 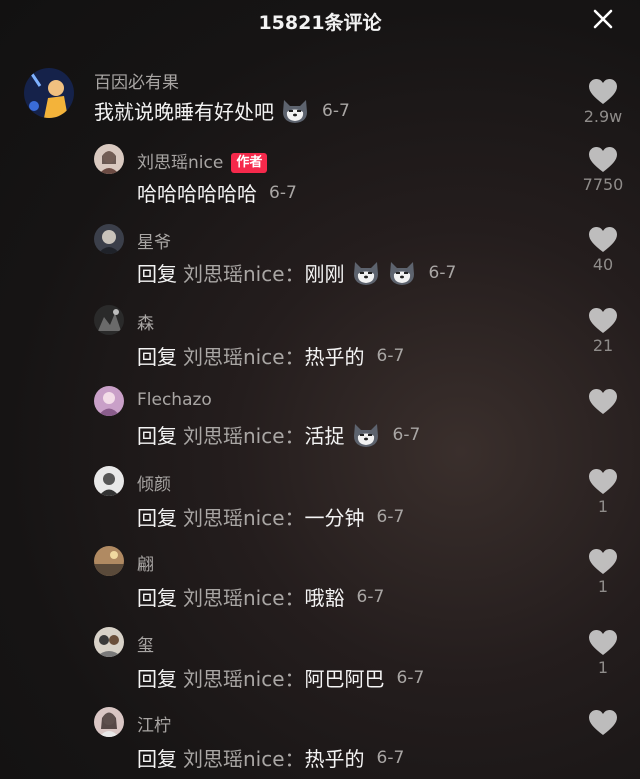 I want to click on reply-username: 倾颜, so click(x=154, y=482).